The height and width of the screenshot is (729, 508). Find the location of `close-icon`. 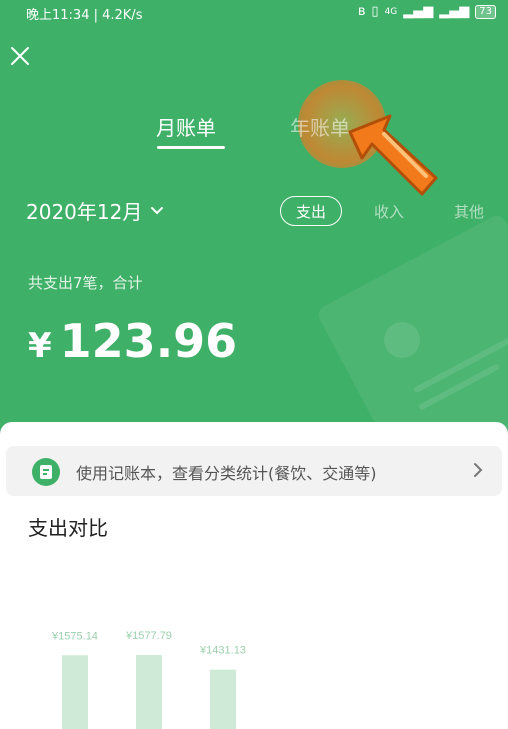

close-icon is located at coordinates (20, 56).